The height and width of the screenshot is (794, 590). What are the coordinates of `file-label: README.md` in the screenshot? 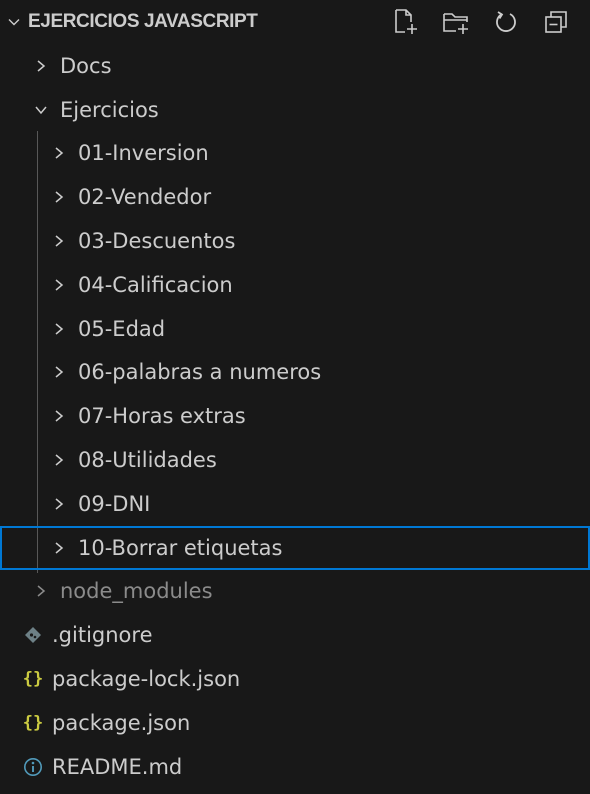 It's located at (117, 766).